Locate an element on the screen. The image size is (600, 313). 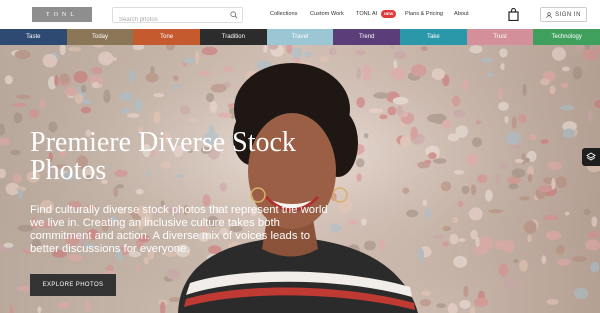
nav-collections: Collections is located at coordinates (283, 14).